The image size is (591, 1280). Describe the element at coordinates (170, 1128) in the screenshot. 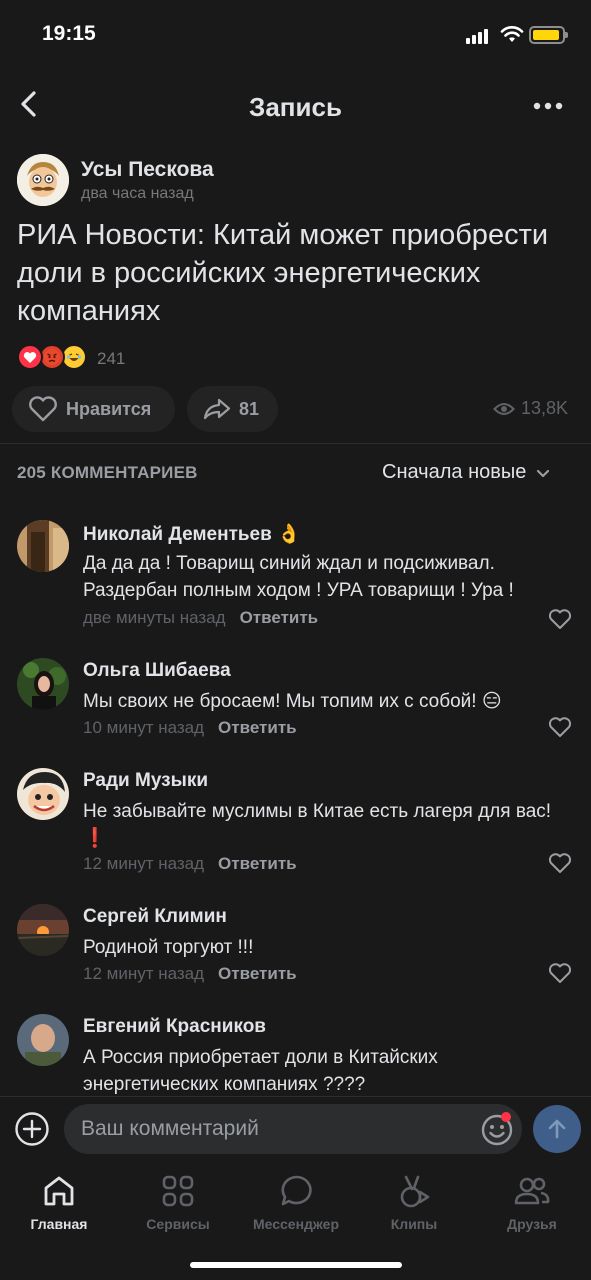

I see `comment-input-placeholder: Ваш комментарий` at that location.